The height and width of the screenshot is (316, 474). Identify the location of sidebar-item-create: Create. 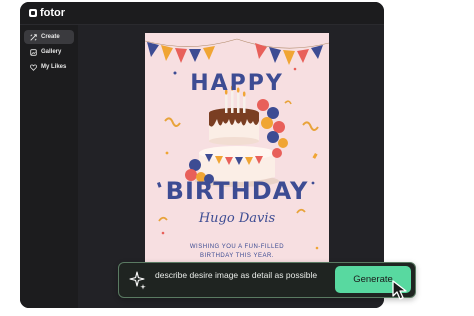
(49, 37).